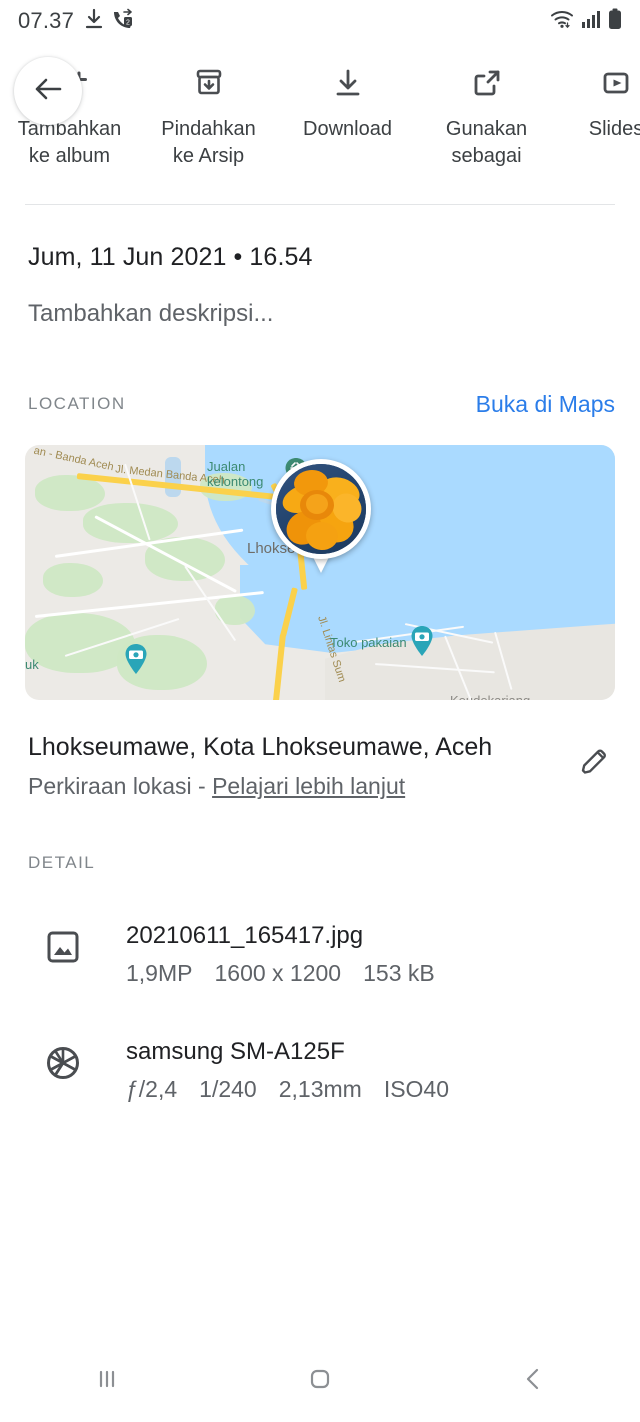 Image resolution: width=640 pixels, height=1422 pixels. What do you see at coordinates (170, 257) in the screenshot?
I see `photo-datetime: Jum, 11 Jun 2021 • 16.54` at bounding box center [170, 257].